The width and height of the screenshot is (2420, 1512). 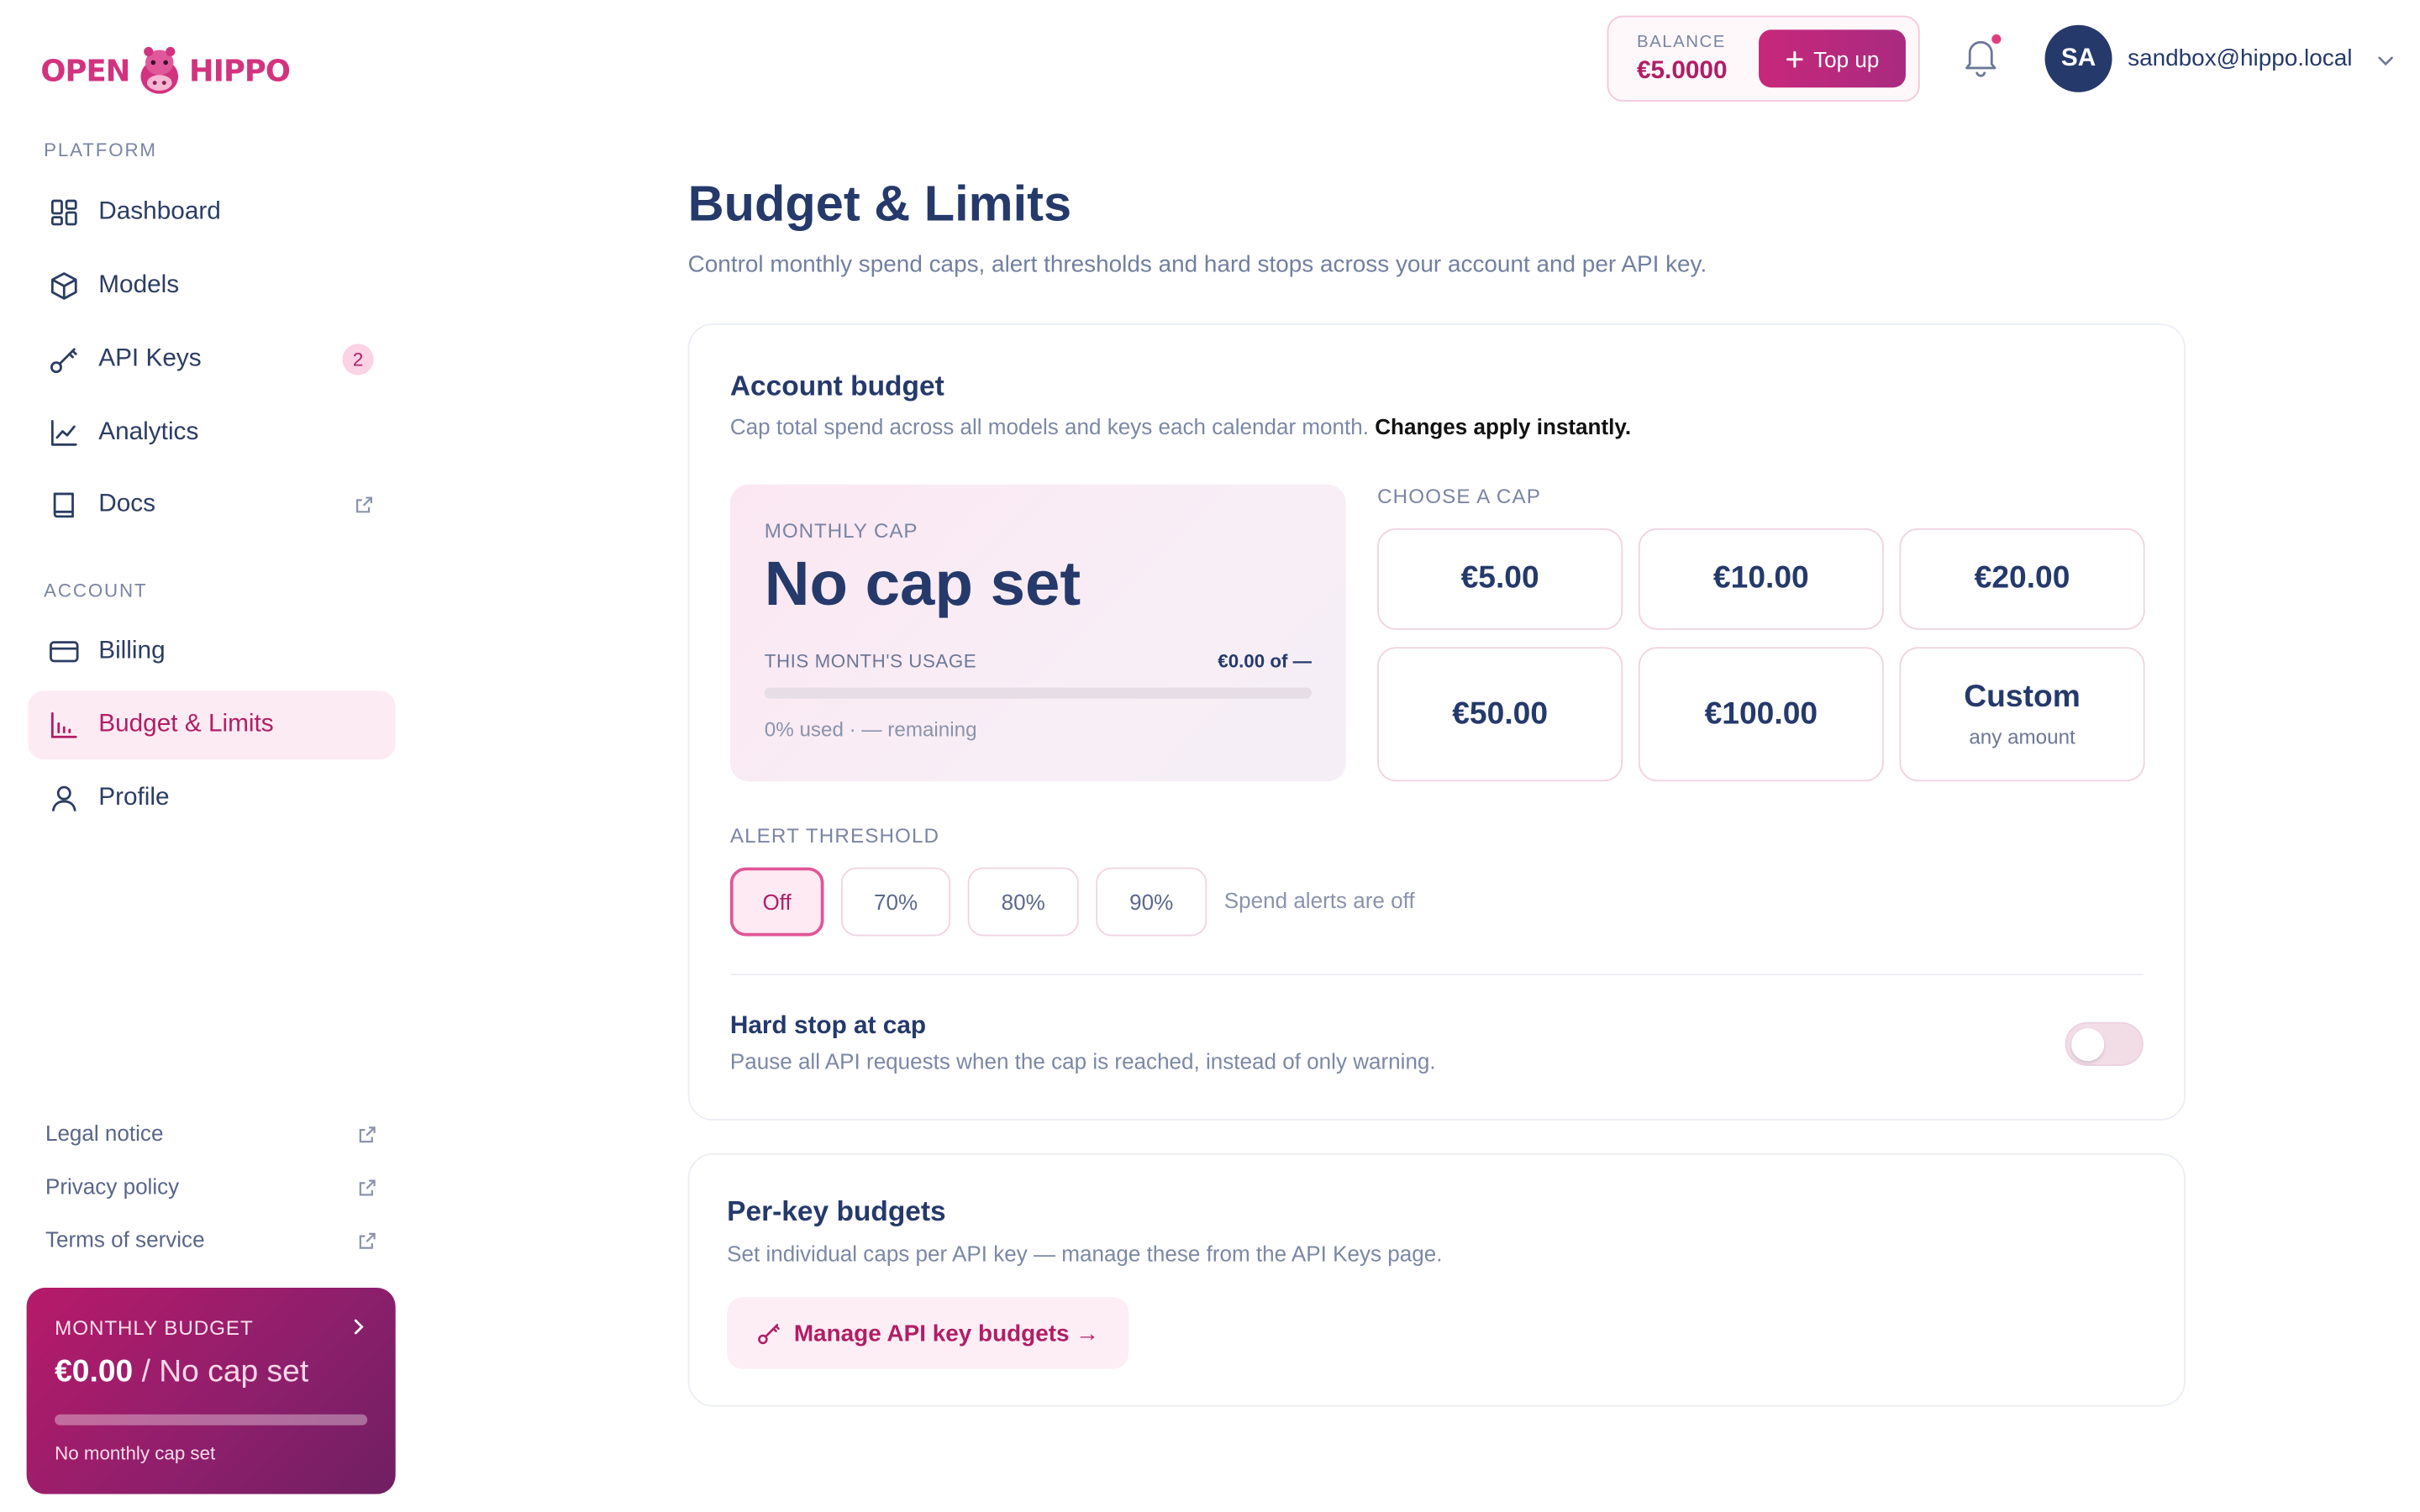 I want to click on manage-api-key-budgets-button: Manage API key budgets →, so click(x=928, y=1333).